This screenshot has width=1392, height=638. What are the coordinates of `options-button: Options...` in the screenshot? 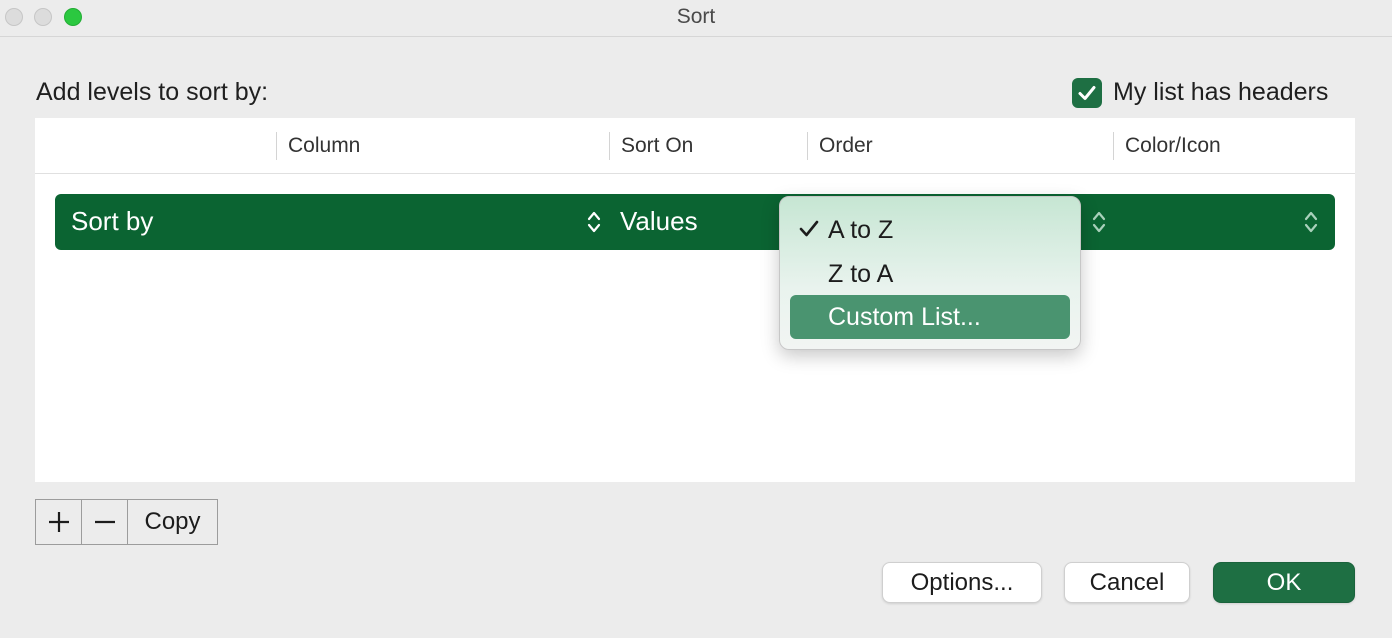 It's located at (962, 582).